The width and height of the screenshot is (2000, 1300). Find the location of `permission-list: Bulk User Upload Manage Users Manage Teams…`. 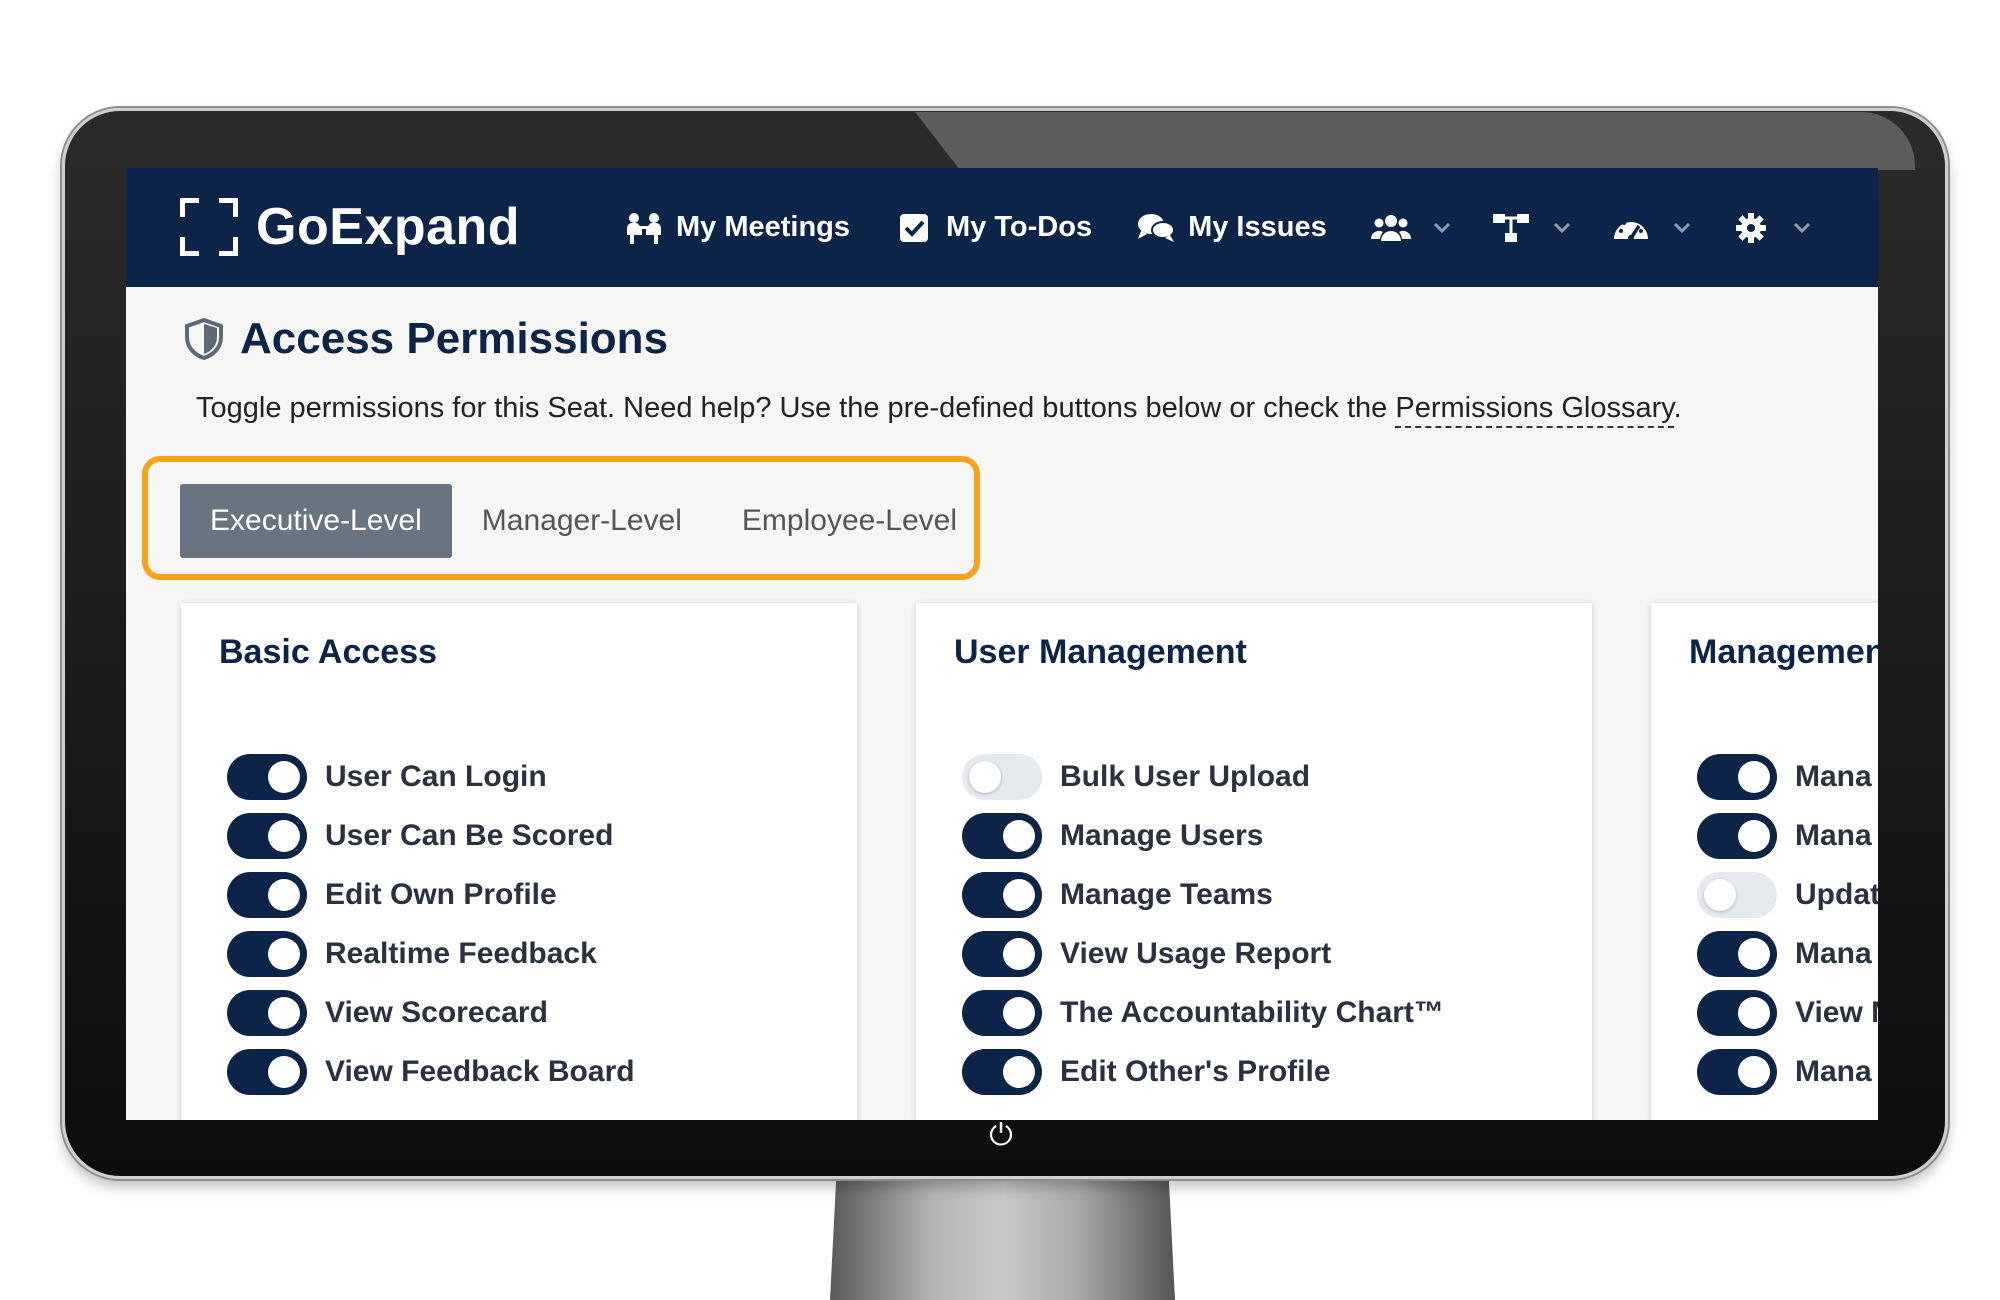

permission-list: Bulk User Upload Manage Users Manage Teams… is located at coordinates (1277, 924).